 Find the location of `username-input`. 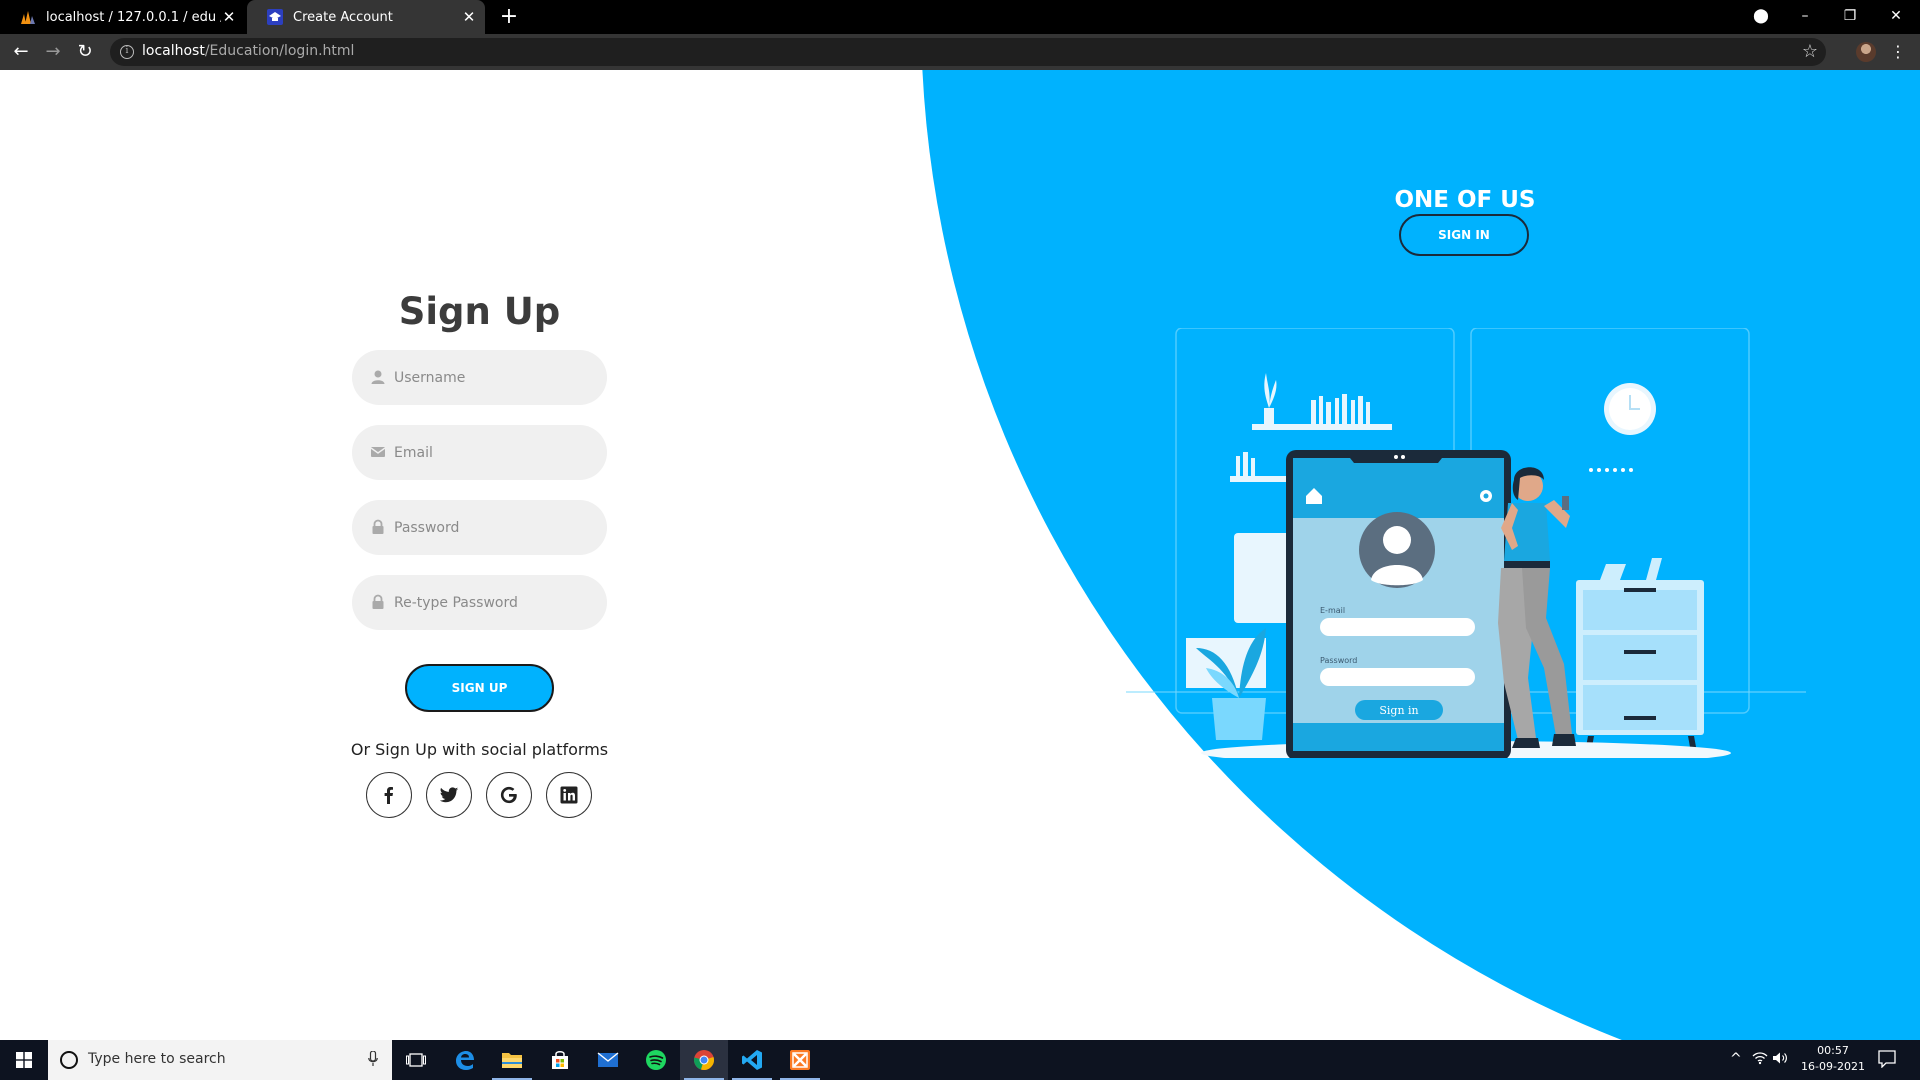

username-input is located at coordinates (494, 377).